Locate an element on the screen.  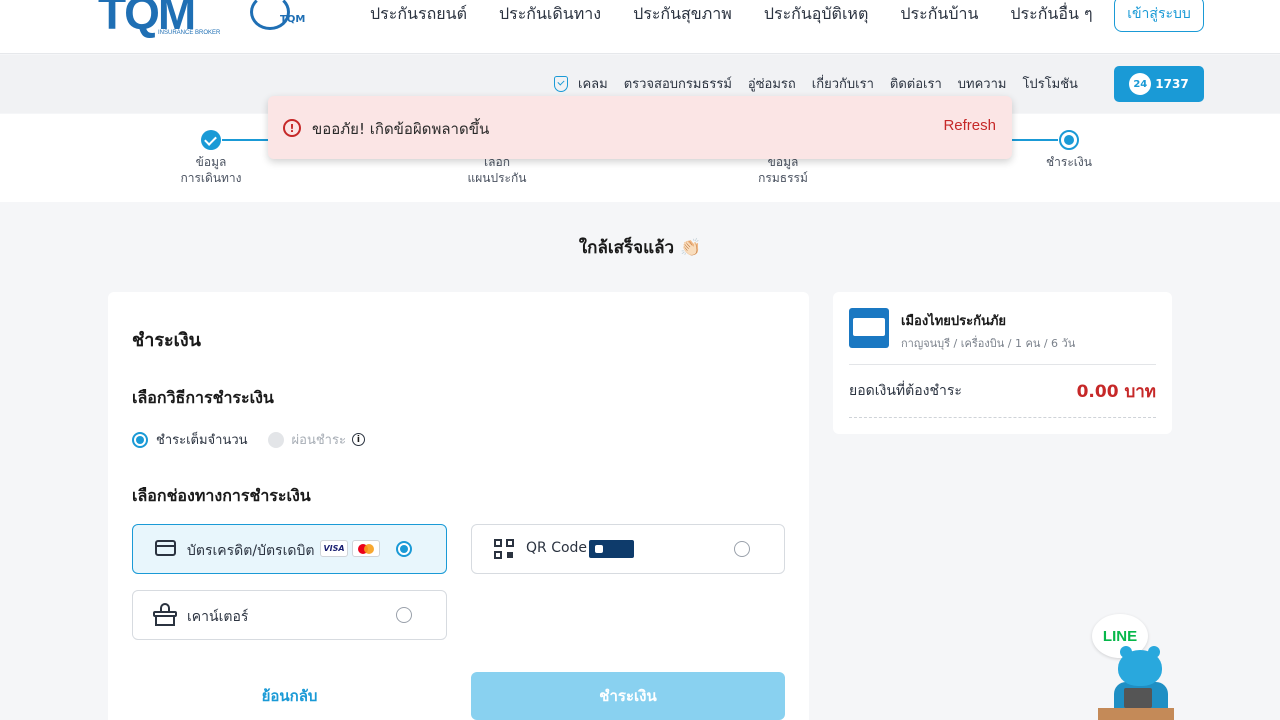
nav-other-insurance: ประกันอื่น ๆ is located at coordinates (1051, 14).